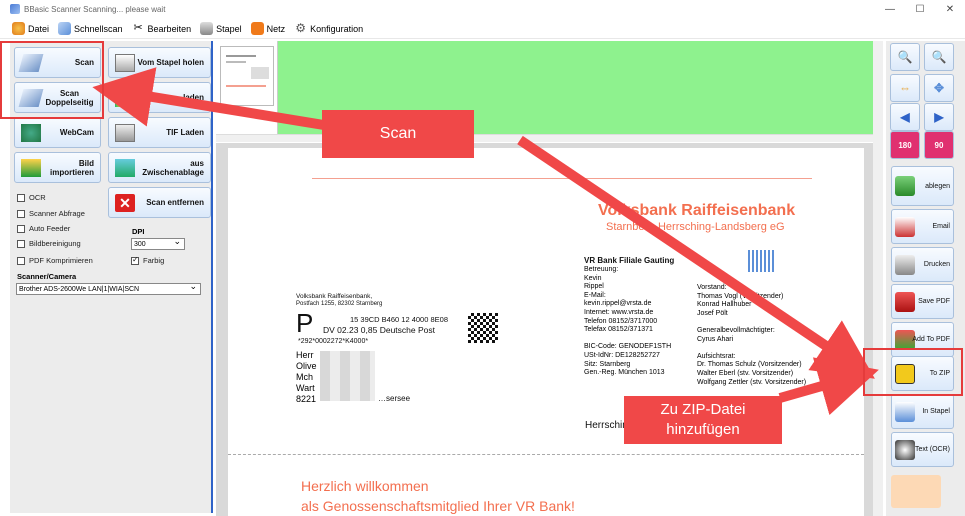 This screenshot has height=516, width=965. Describe the element at coordinates (52, 80) in the screenshot. I see `scan-highlight` at that location.